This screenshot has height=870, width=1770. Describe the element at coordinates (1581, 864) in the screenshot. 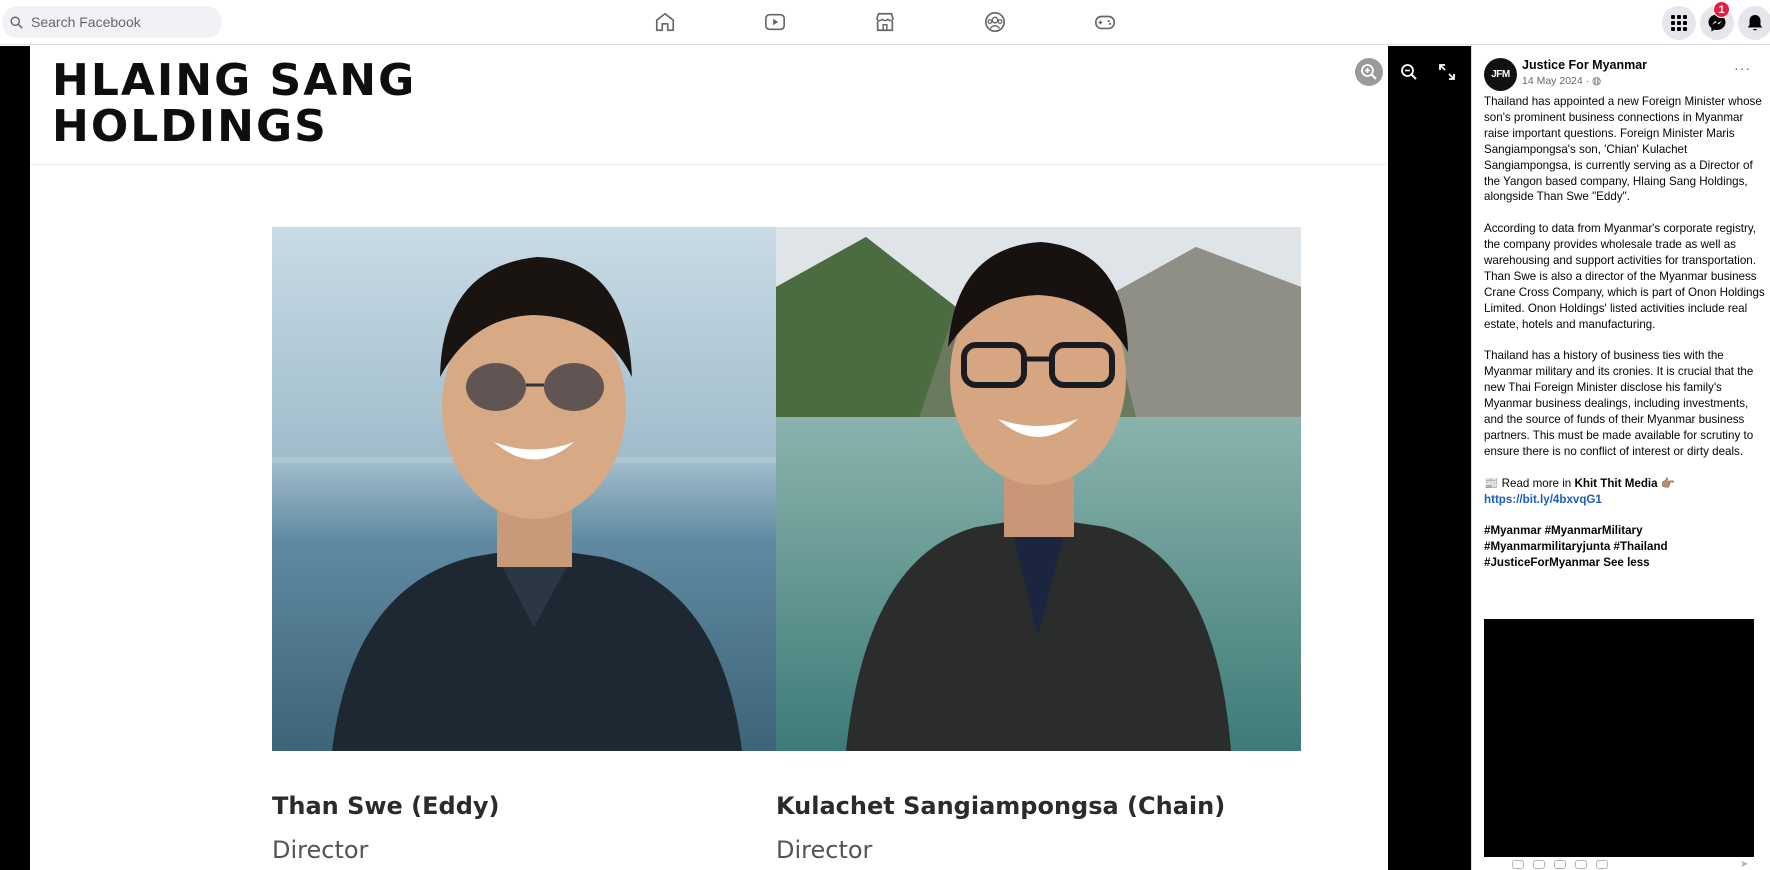

I see `gif-icon` at that location.